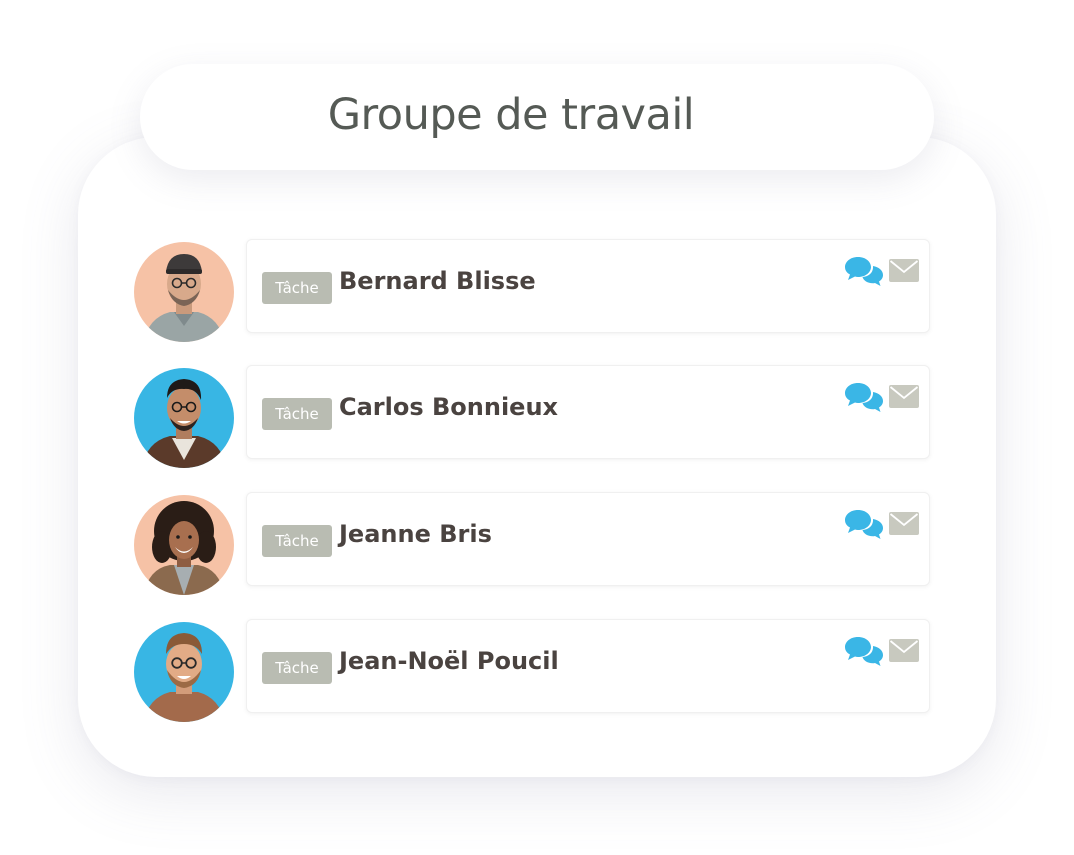 The width and height of the screenshot is (1074, 855). What do you see at coordinates (449, 661) in the screenshot?
I see `member-name: Jean-Noël Poucil` at bounding box center [449, 661].